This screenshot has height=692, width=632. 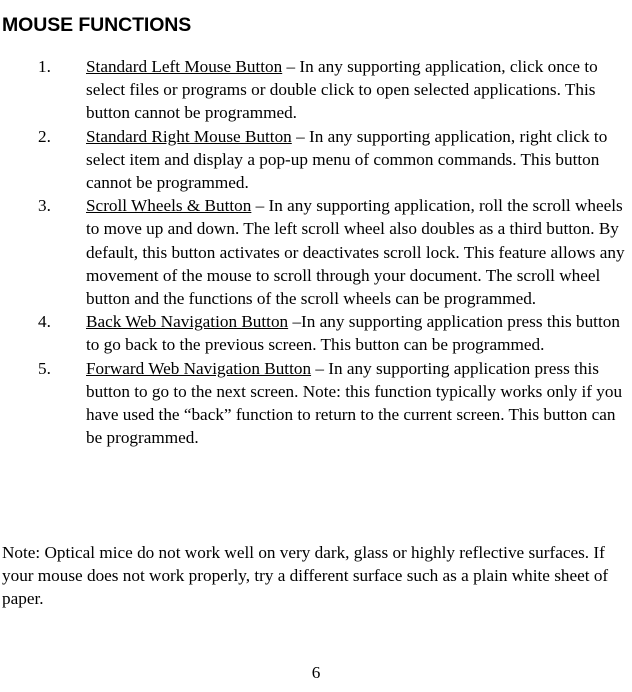 I want to click on list-item-number: 2., so click(x=44, y=136).